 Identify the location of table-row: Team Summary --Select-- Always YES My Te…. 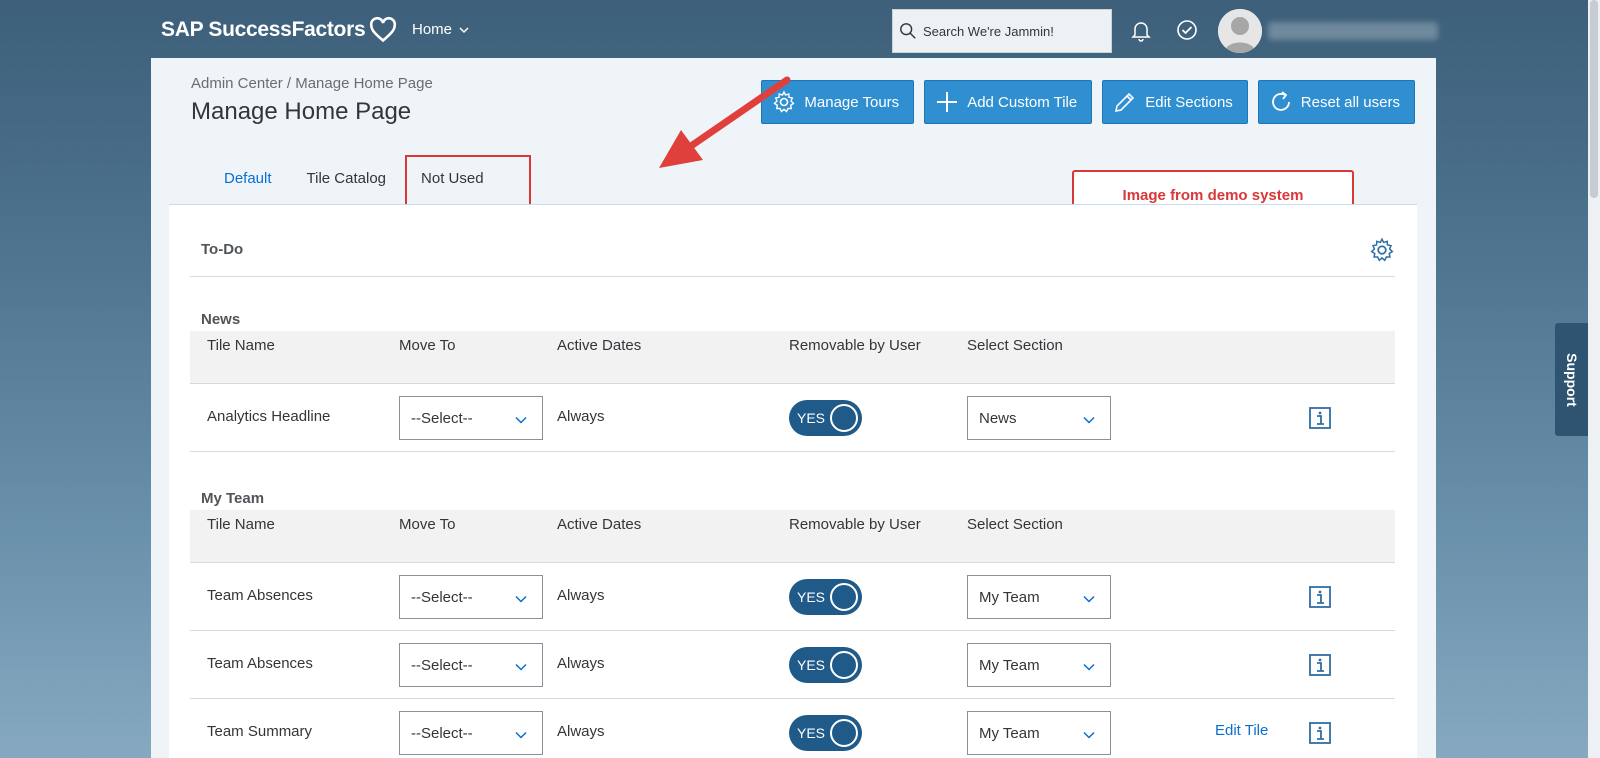
(792, 728).